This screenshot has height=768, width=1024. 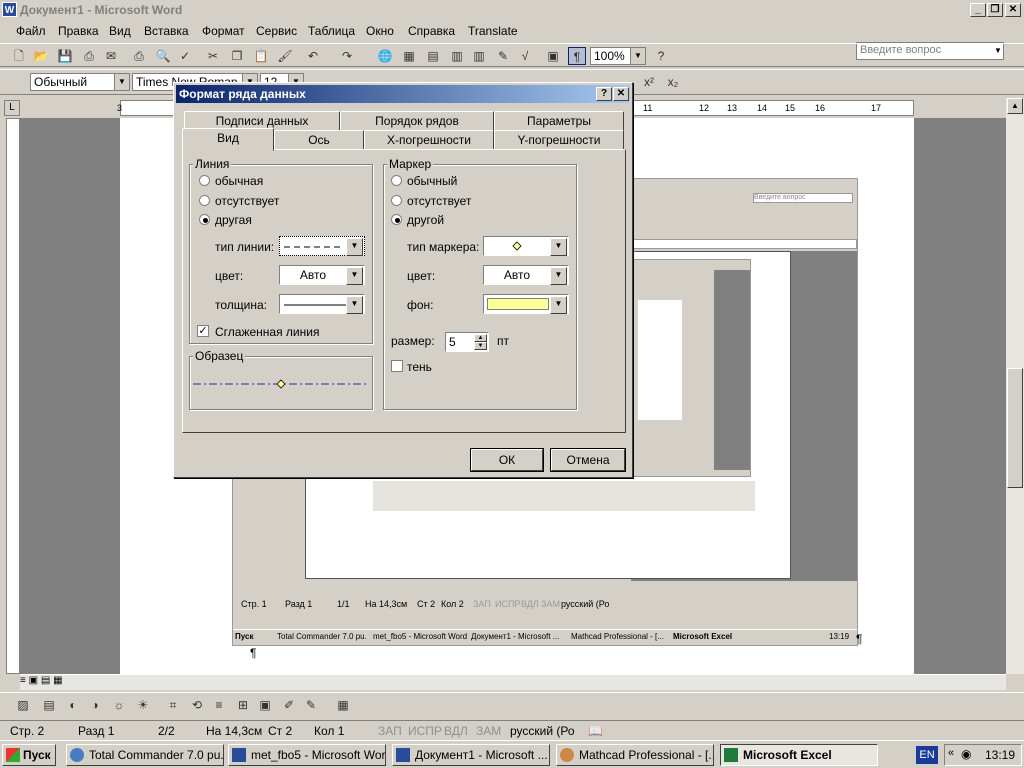 I want to click on marker-radio-auto-label: обычный, so click(x=432, y=181).